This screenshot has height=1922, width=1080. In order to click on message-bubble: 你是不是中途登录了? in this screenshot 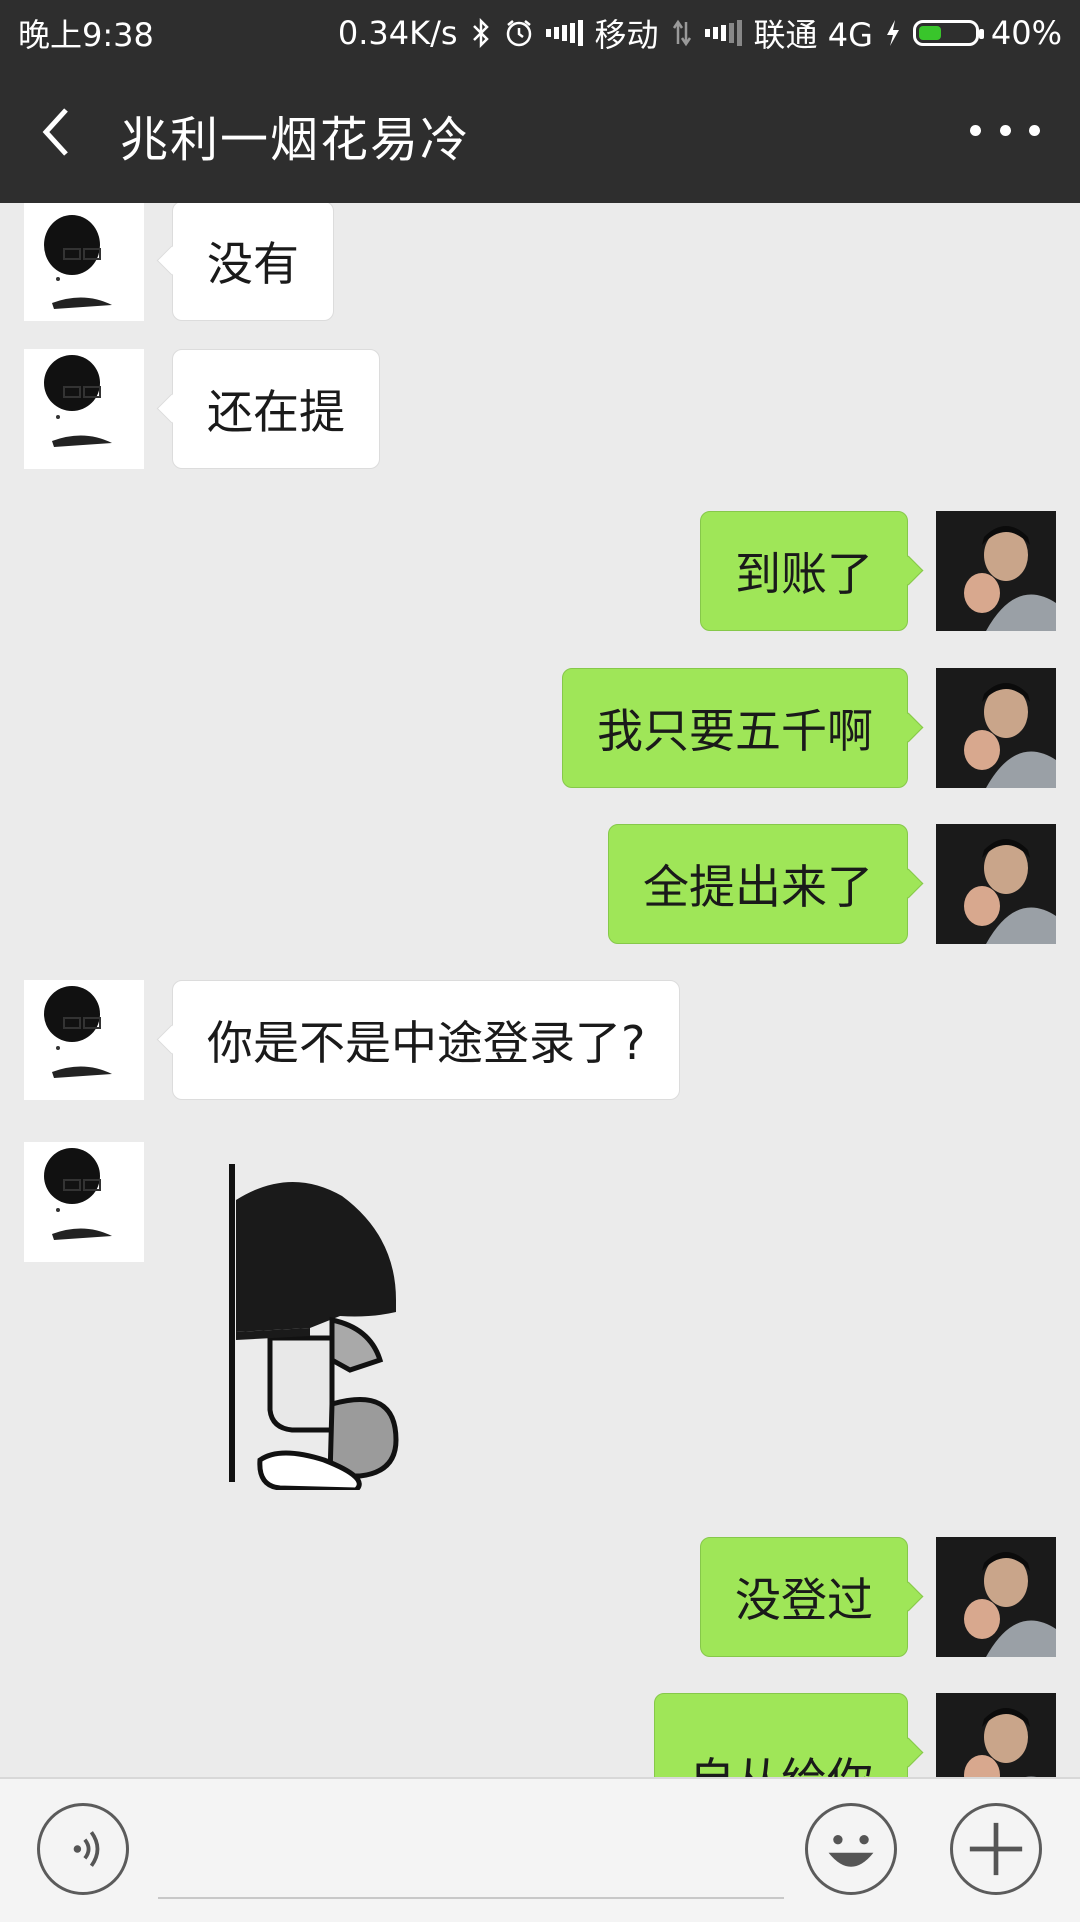, I will do `click(426, 1040)`.